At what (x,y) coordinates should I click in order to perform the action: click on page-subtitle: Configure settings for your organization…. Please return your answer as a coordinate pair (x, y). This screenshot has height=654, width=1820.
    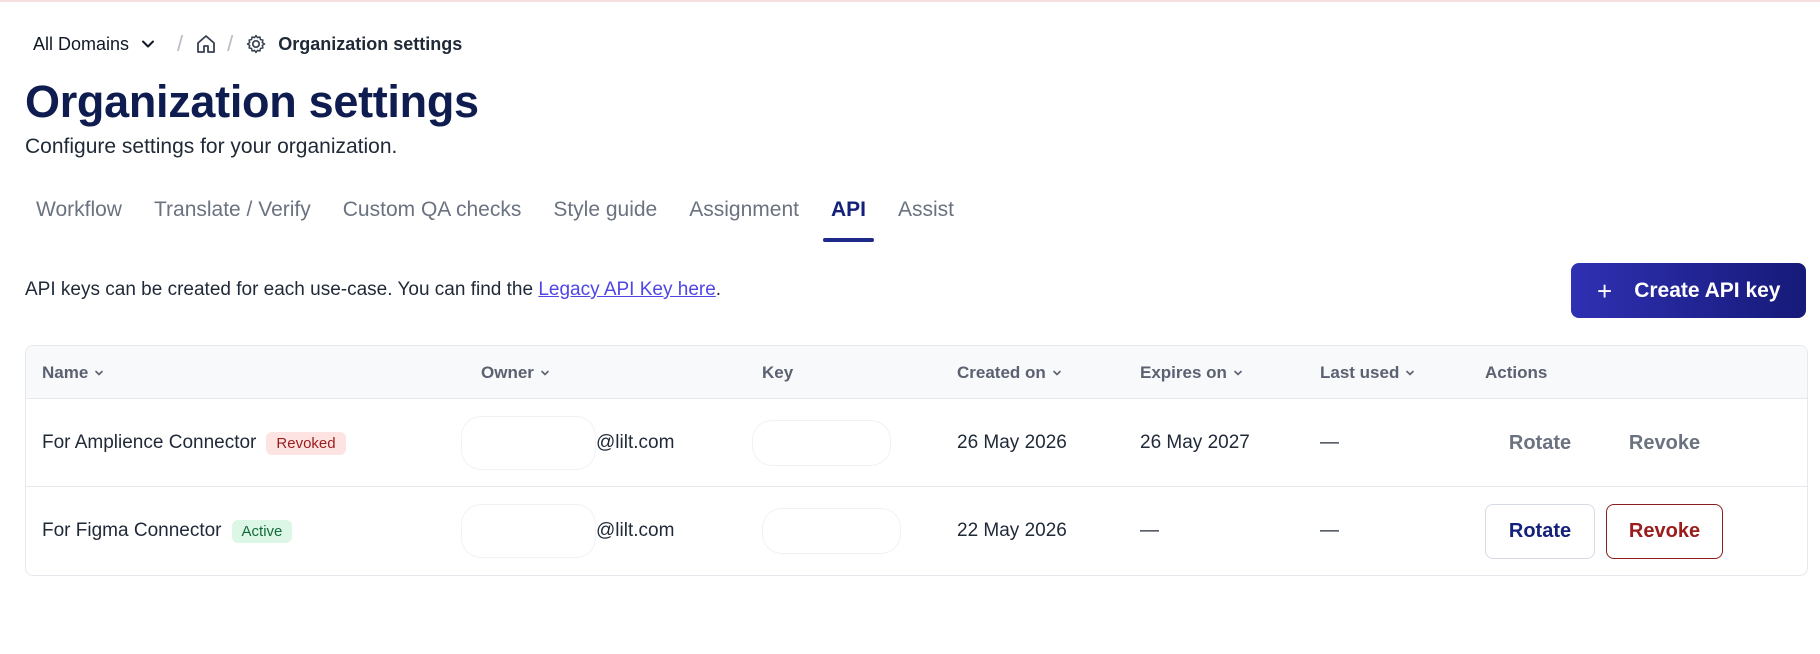
    Looking at the image, I should click on (211, 146).